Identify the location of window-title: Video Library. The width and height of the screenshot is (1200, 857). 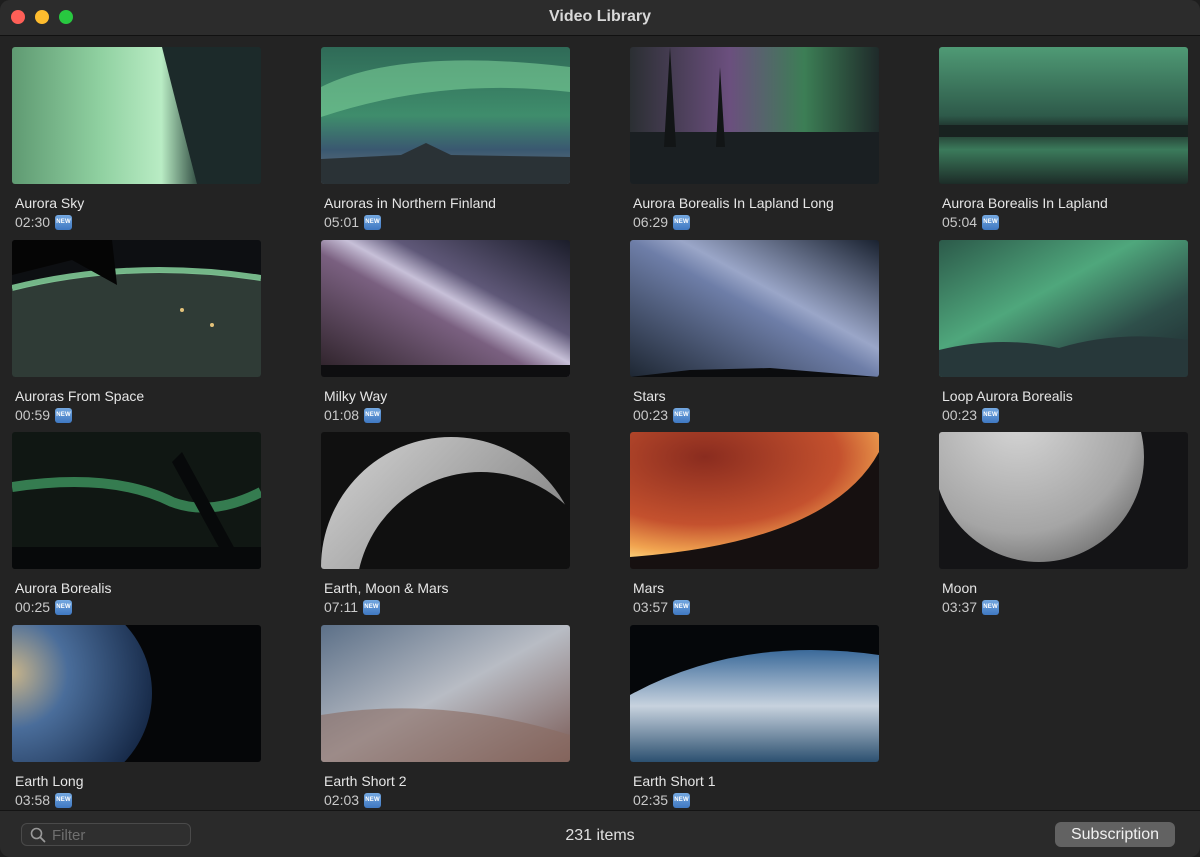
(600, 16).